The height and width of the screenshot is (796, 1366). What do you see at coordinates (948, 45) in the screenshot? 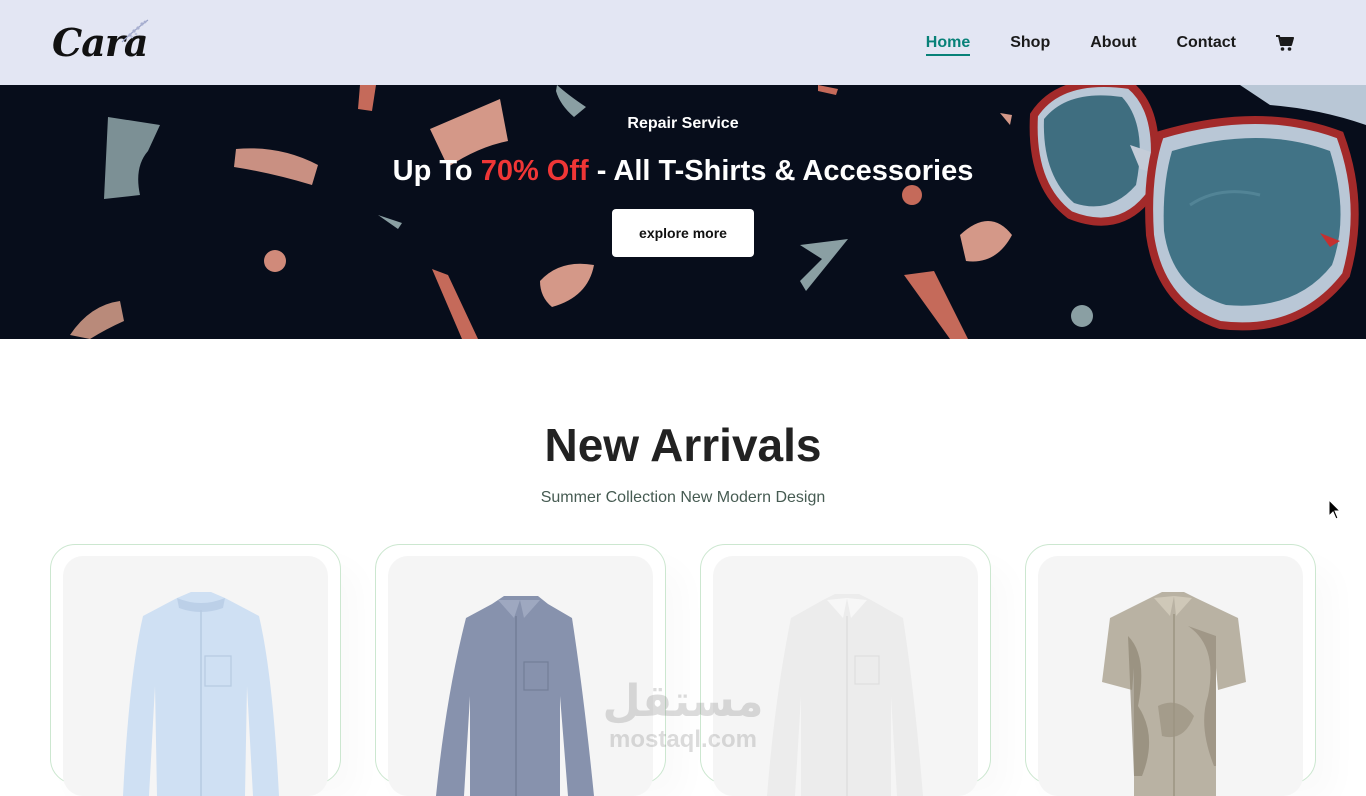
I see `nav-link-home: Home` at bounding box center [948, 45].